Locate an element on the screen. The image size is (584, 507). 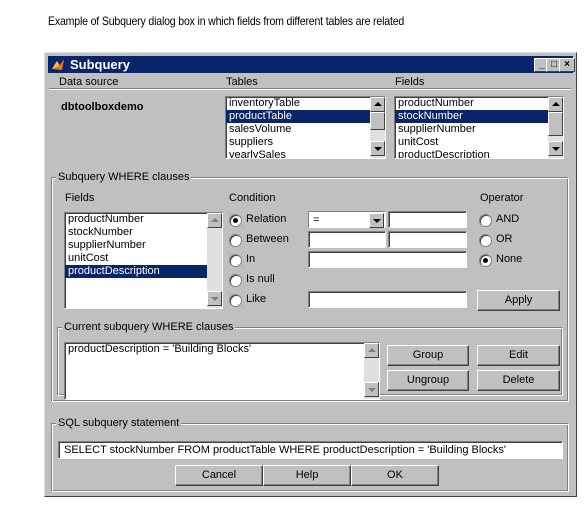
current-clauses-scrollbar is located at coordinates (371, 371).